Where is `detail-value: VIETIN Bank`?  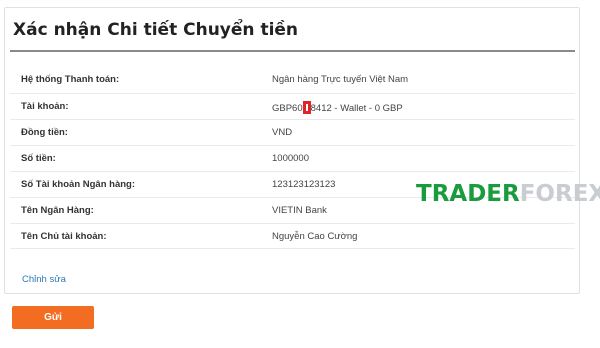 detail-value: VIETIN Bank is located at coordinates (299, 210).